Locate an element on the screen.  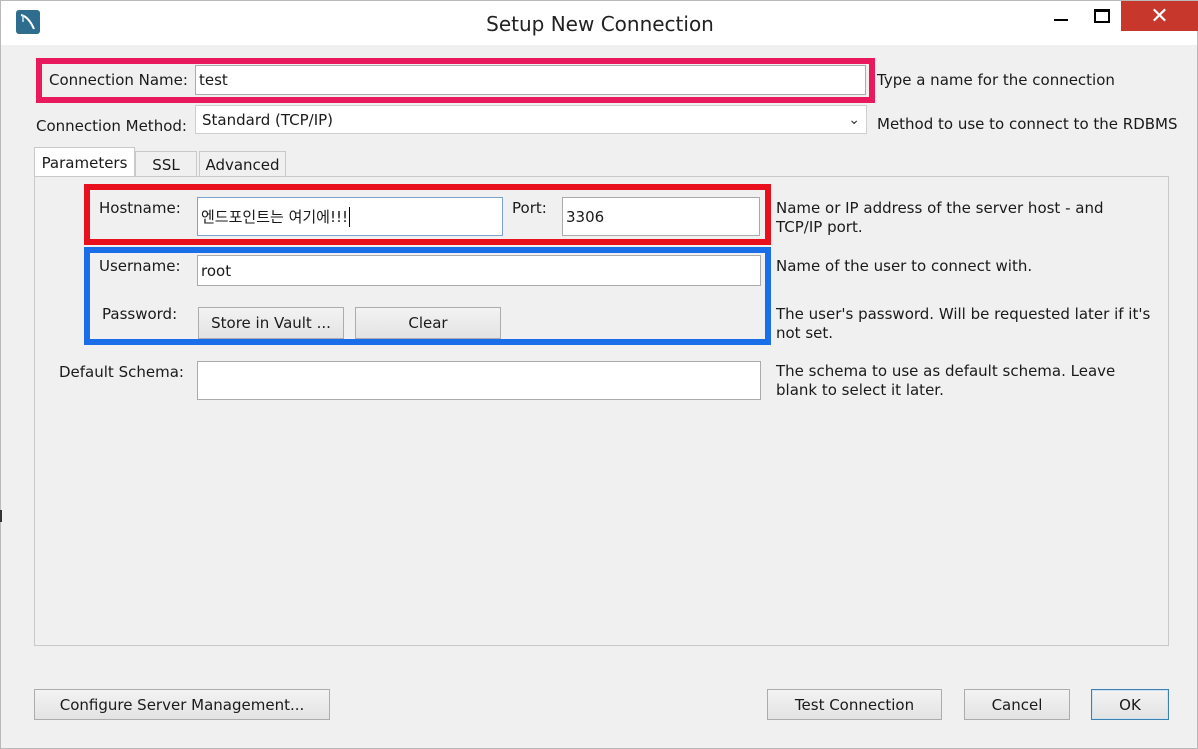
close-button: ✕ is located at coordinates (1159, 16).